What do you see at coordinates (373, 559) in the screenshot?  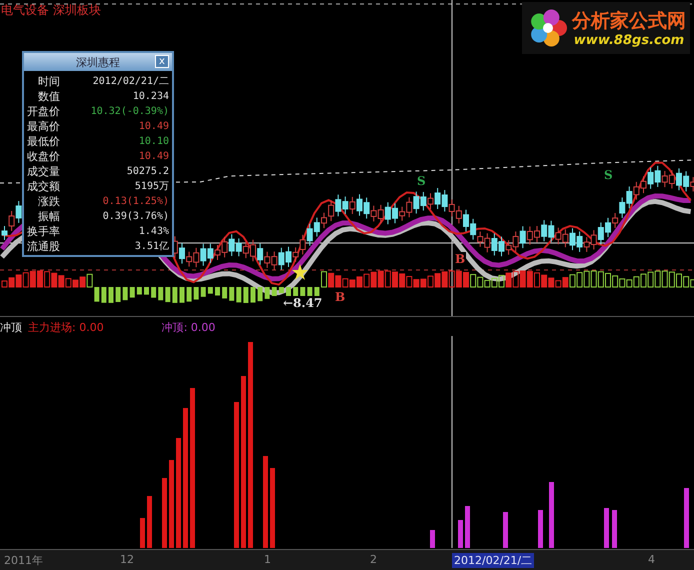 I see `axis-label: 2` at bounding box center [373, 559].